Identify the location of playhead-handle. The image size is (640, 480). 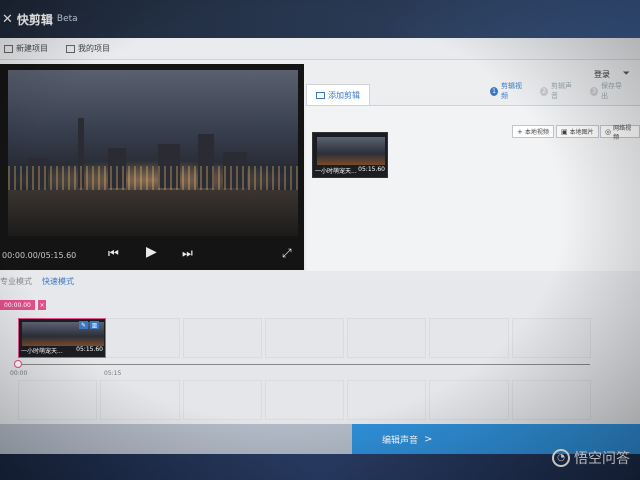
(18, 364).